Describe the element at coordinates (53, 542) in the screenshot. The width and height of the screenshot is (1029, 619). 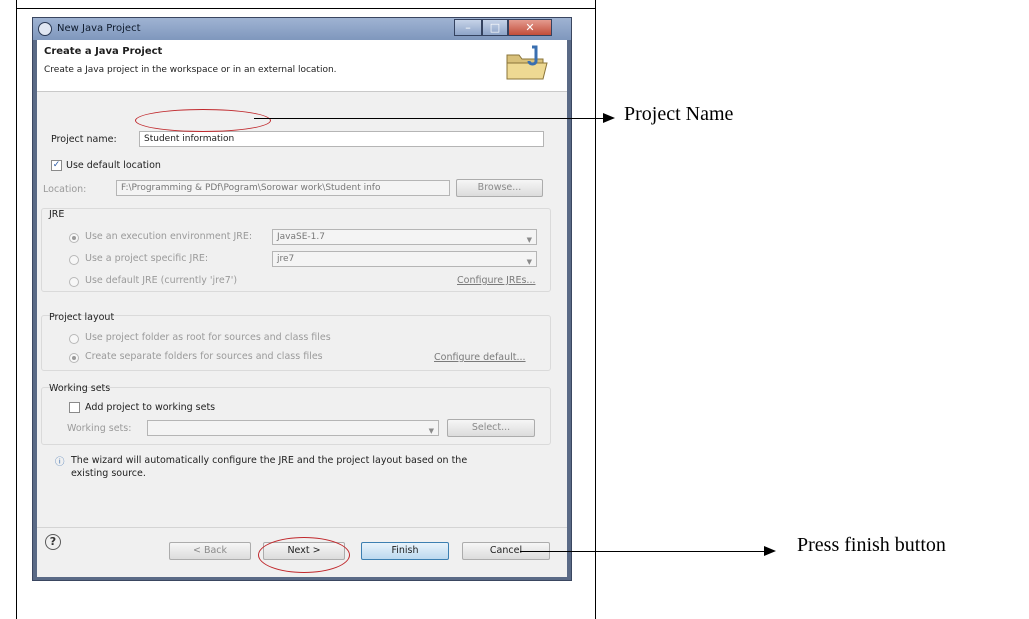
I see `help-button: ?` at that location.